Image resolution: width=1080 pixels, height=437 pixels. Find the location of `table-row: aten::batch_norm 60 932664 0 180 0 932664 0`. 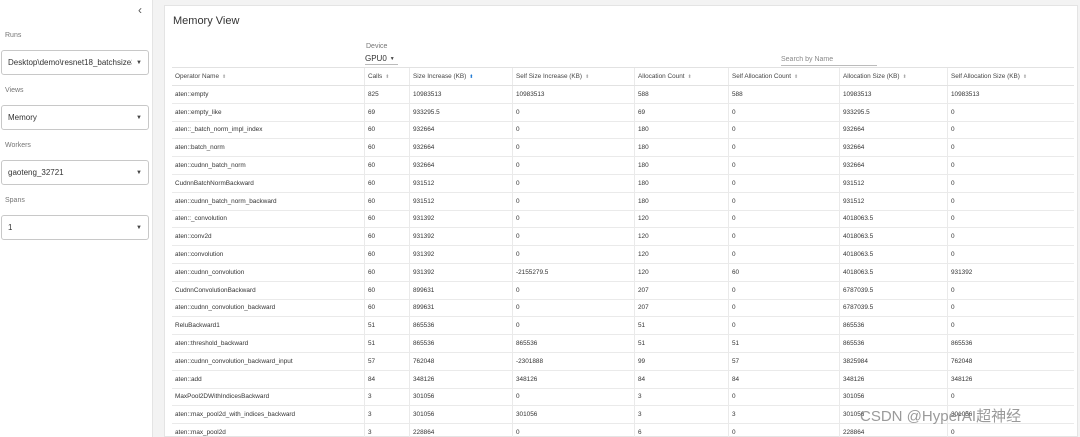

table-row: aten::batch_norm 60 932664 0 180 0 932664 0 is located at coordinates (623, 148).